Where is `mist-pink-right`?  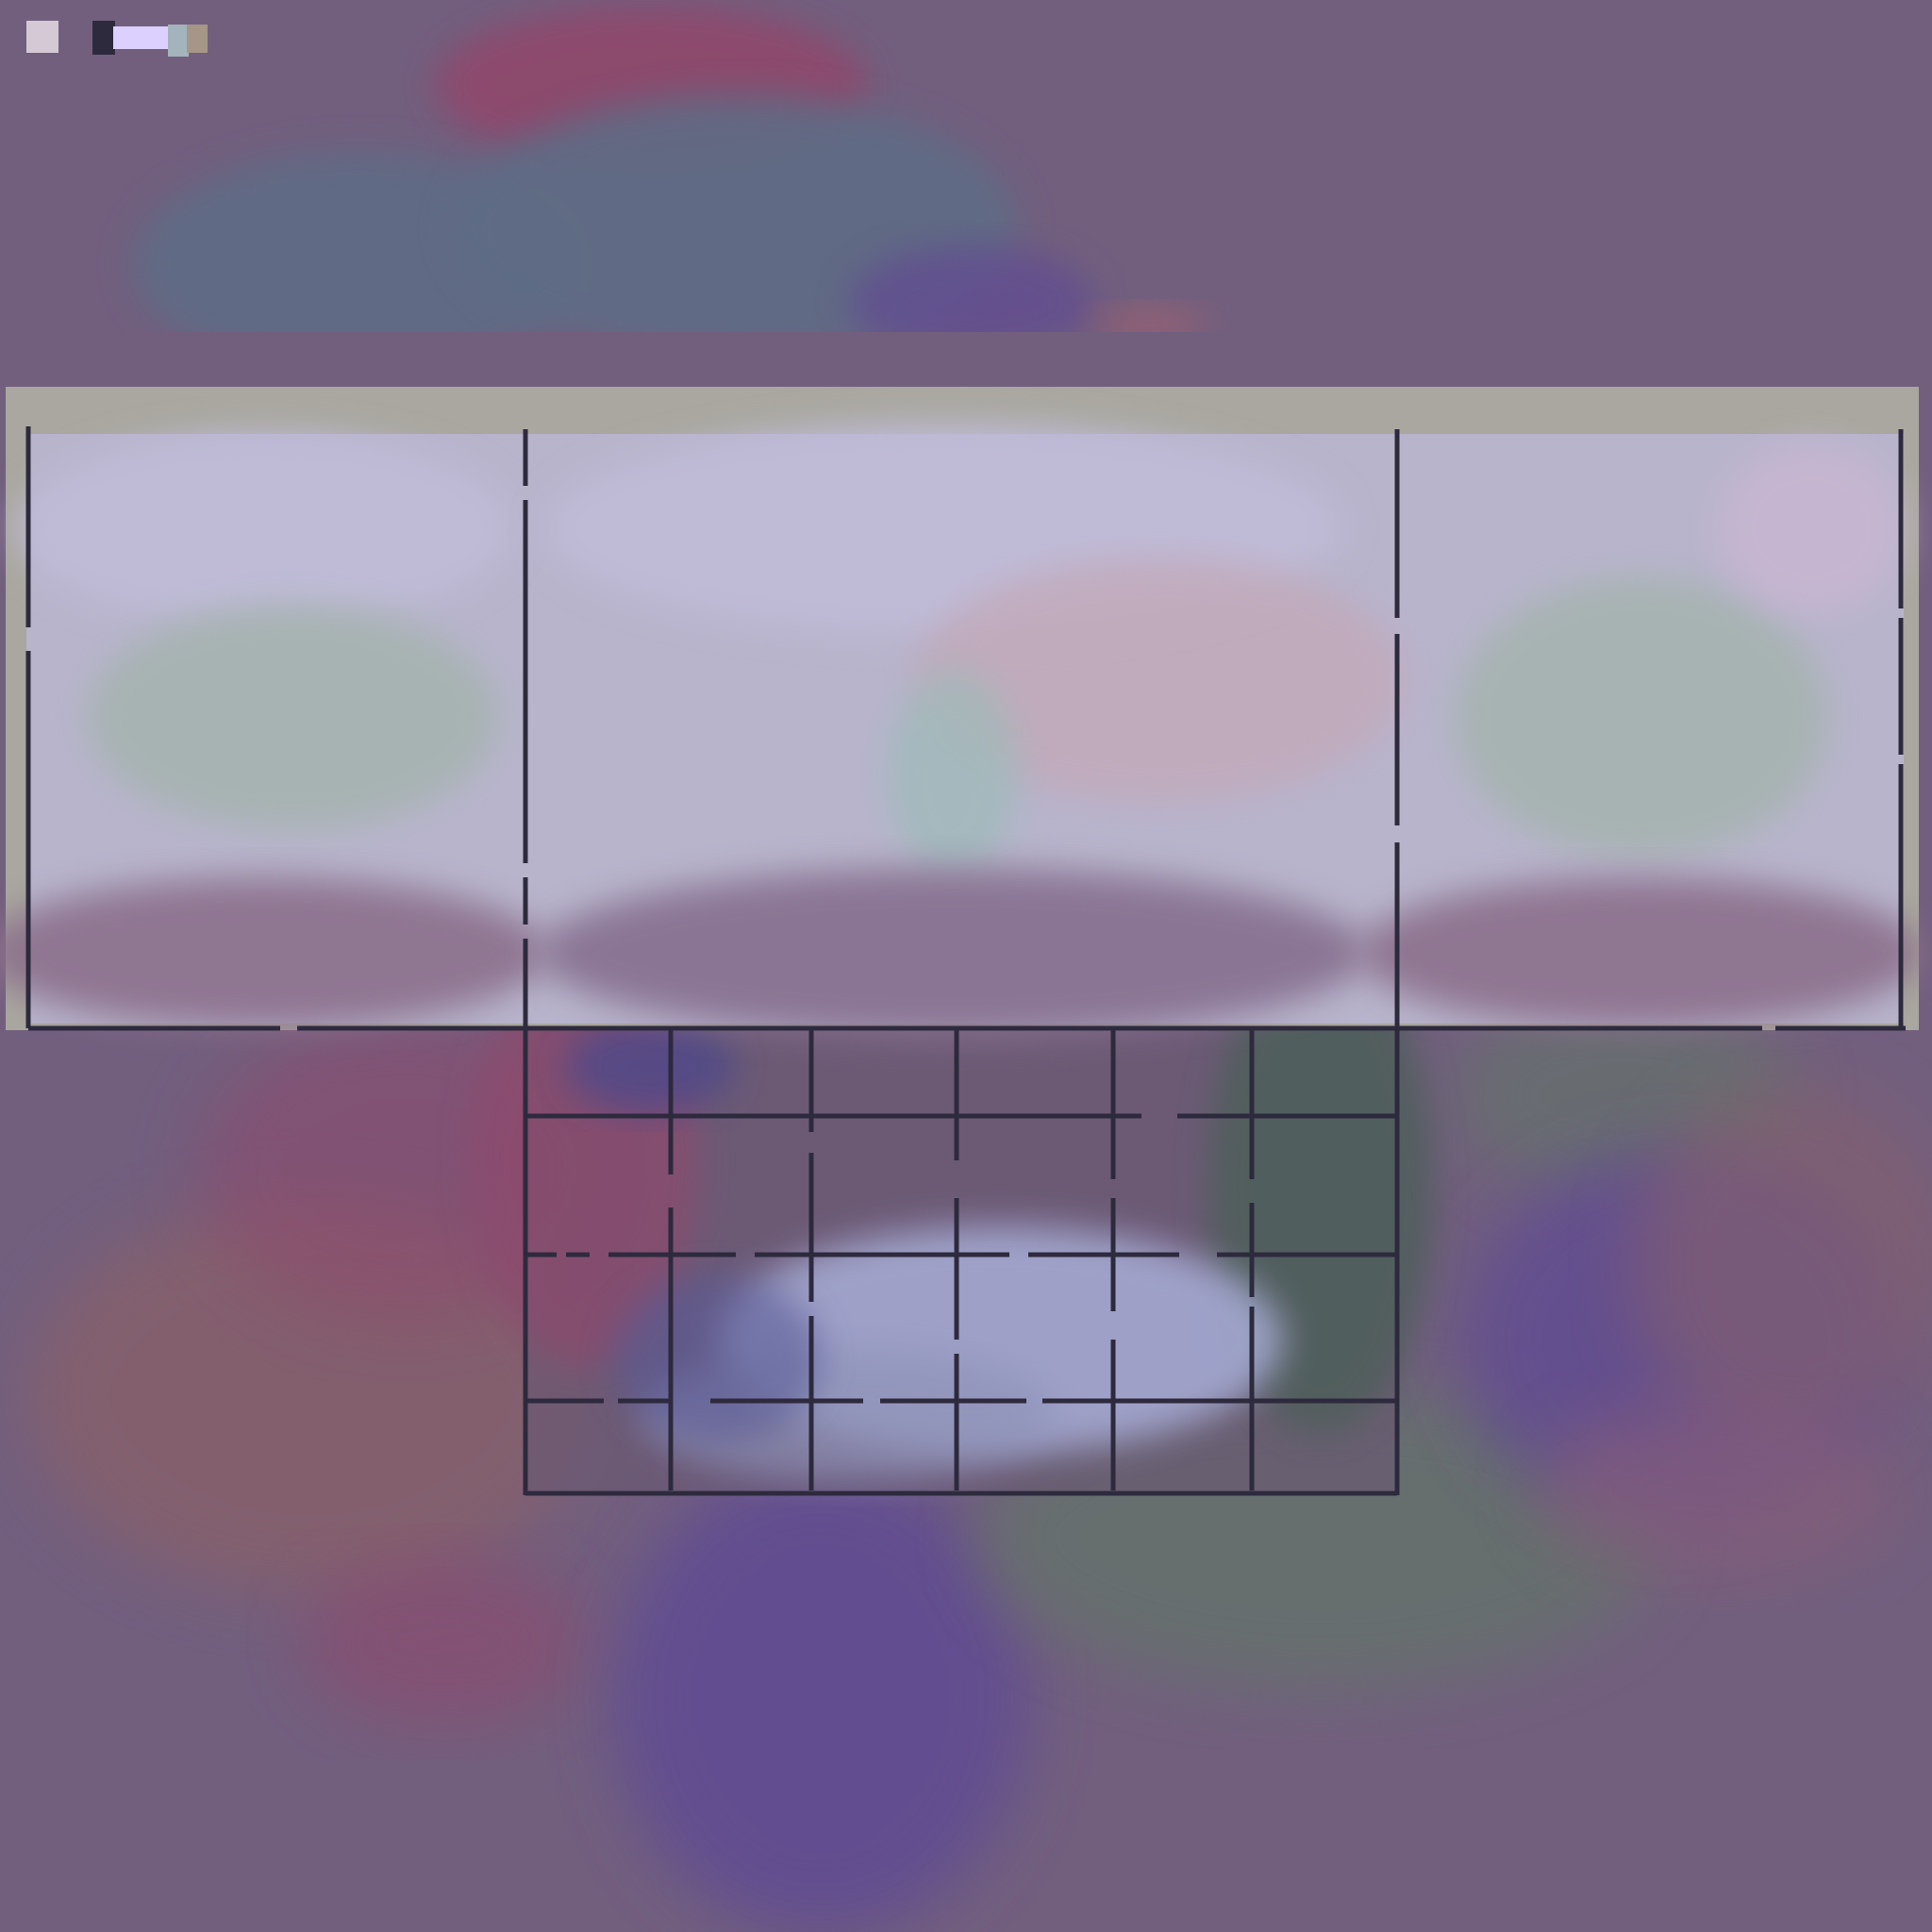 mist-pink-right is located at coordinates (1812, 528).